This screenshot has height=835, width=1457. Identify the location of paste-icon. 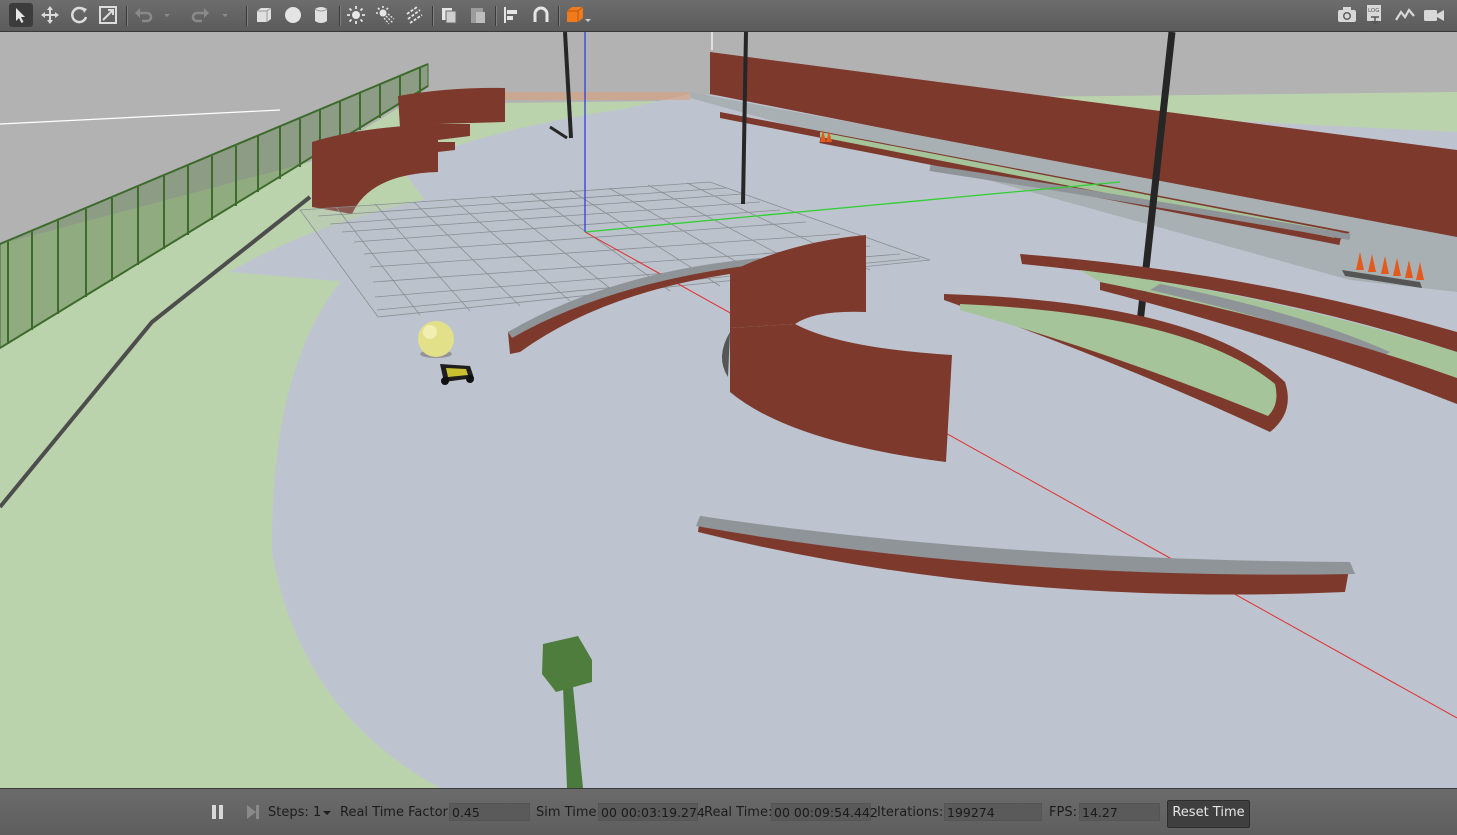
(478, 15).